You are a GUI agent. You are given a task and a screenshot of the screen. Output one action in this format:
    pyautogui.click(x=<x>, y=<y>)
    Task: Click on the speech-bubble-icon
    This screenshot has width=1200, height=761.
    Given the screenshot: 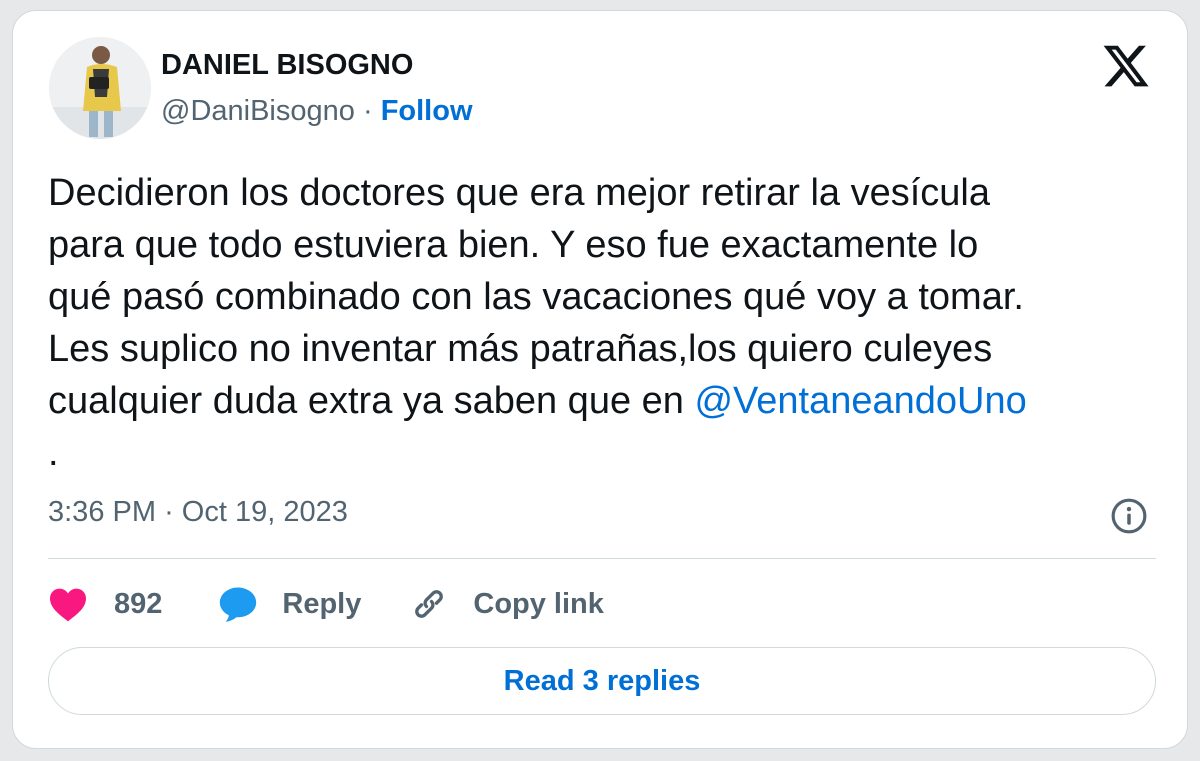 What is the action you would take?
    pyautogui.click(x=238, y=604)
    